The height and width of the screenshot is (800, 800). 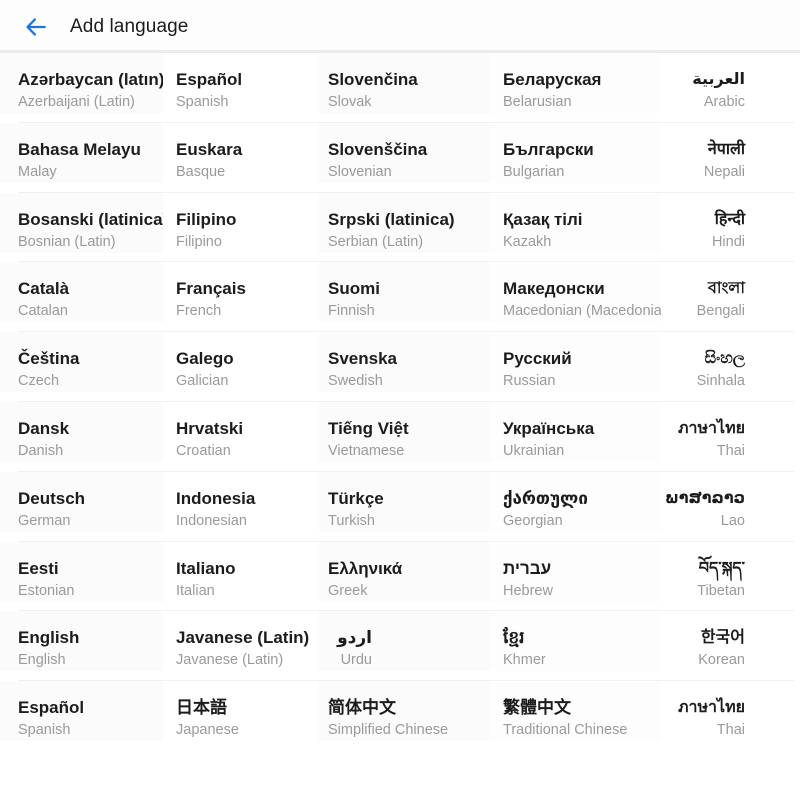 What do you see at coordinates (730, 362) in the screenshot?
I see `language-option: සිංහල Sinhala` at bounding box center [730, 362].